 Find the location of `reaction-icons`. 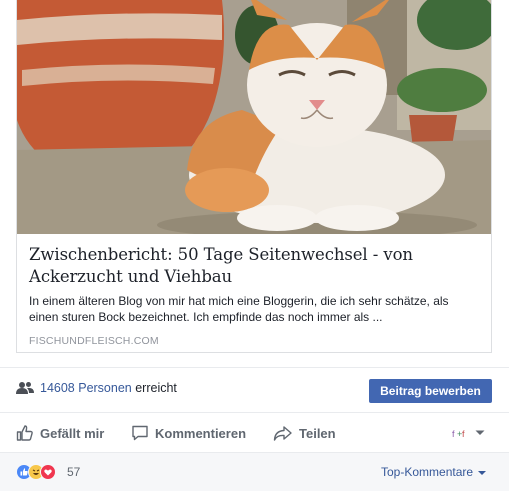

reaction-icons is located at coordinates (41, 473).